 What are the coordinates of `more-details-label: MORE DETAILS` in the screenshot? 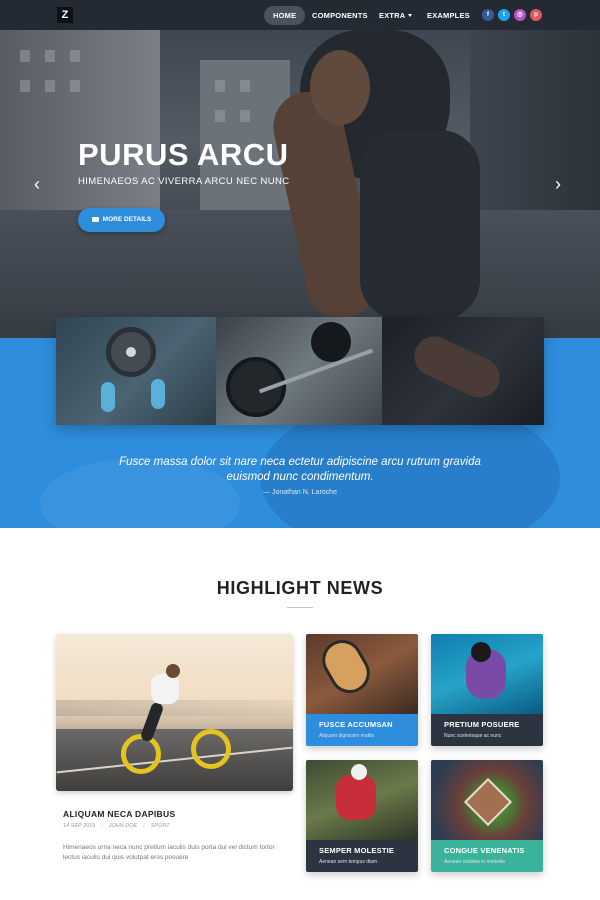 It's located at (127, 219).